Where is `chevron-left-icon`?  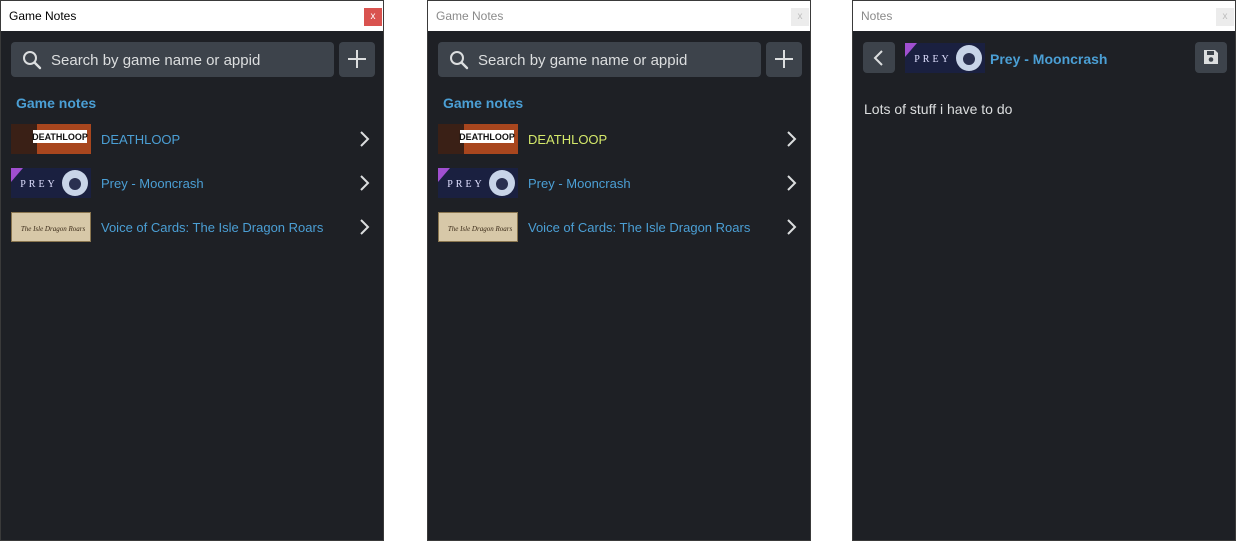
chevron-left-icon is located at coordinates (878, 58).